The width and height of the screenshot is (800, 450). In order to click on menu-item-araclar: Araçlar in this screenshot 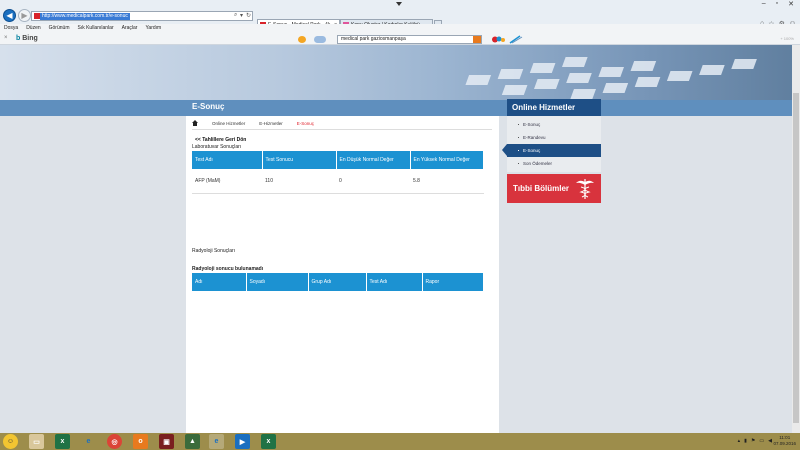, I will do `click(130, 28)`.